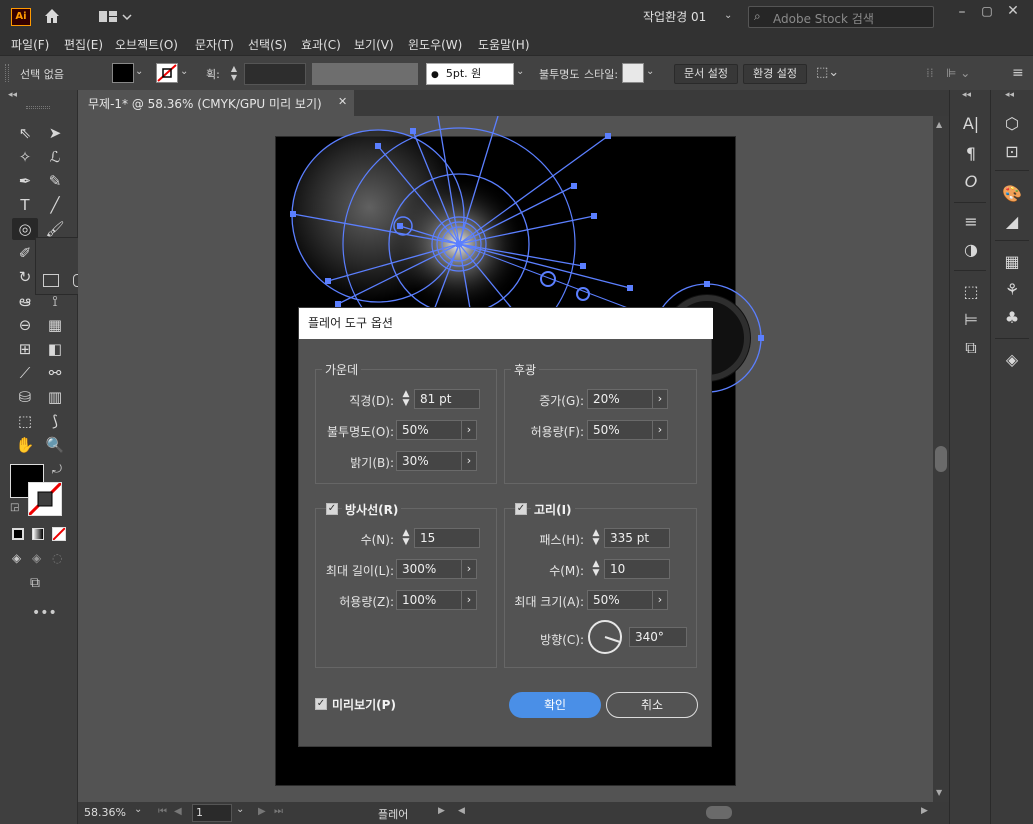 The width and height of the screenshot is (1033, 824). What do you see at coordinates (51, 280) in the screenshot?
I see `rectangle-tool-icon` at bounding box center [51, 280].